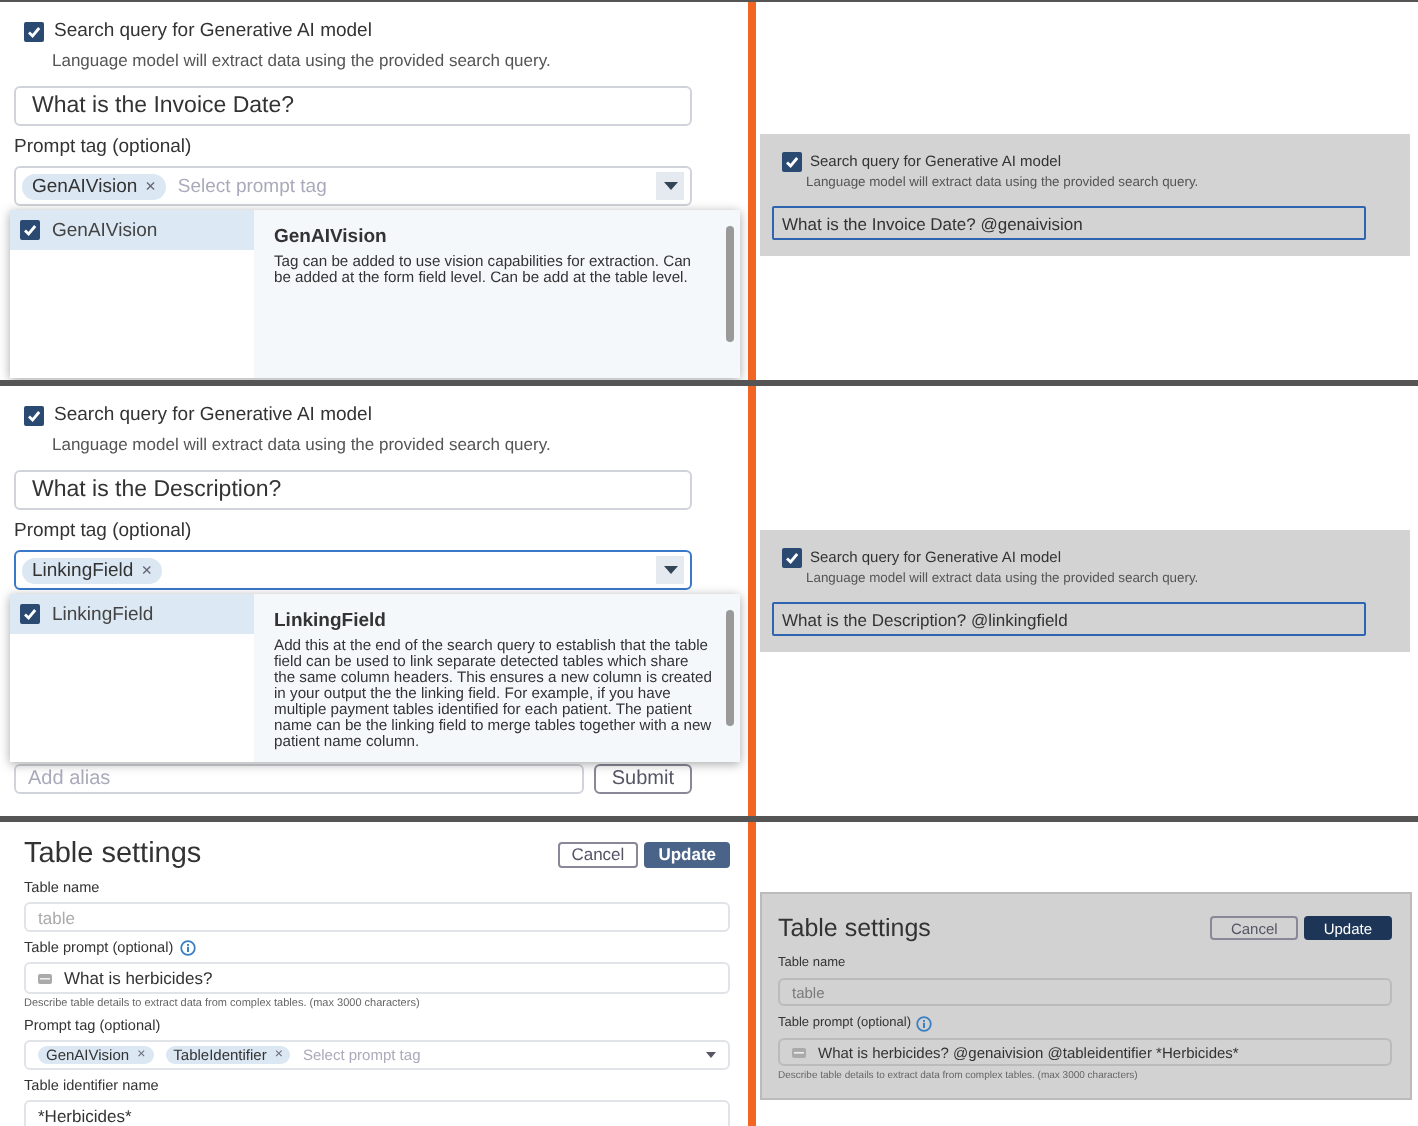  I want to click on detail-title: GenAIVision, so click(331, 237).